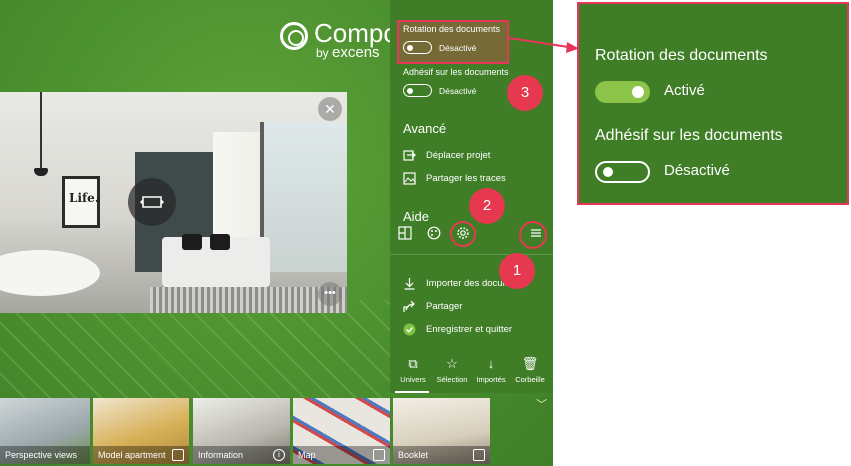  I want to click on tab-importes: ↓ Importés, so click(491, 370).